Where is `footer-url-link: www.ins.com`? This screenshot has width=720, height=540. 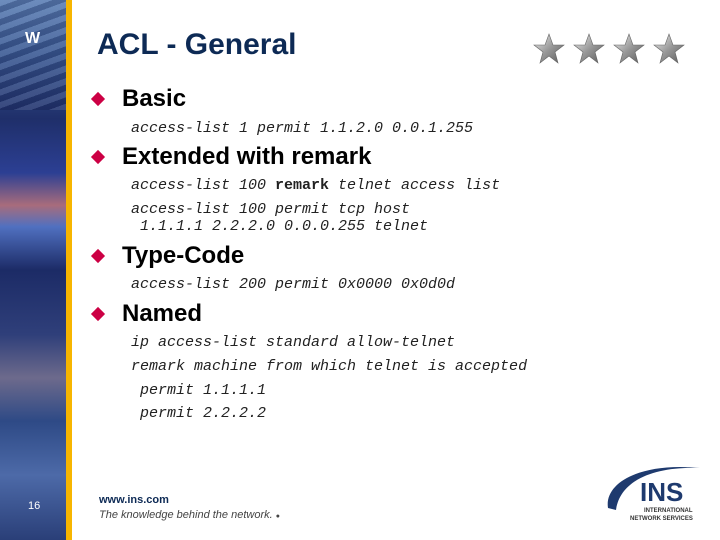
footer-url-link: www.ins.com is located at coordinates (134, 500).